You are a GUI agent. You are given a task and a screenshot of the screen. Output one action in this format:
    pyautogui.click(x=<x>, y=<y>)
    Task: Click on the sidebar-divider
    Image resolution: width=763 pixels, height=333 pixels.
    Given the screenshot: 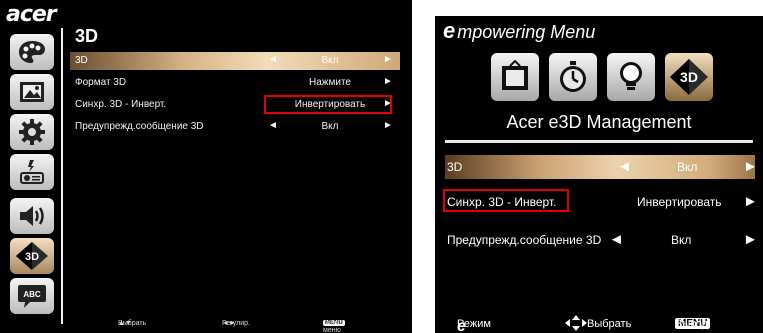 What is the action you would take?
    pyautogui.click(x=62, y=176)
    